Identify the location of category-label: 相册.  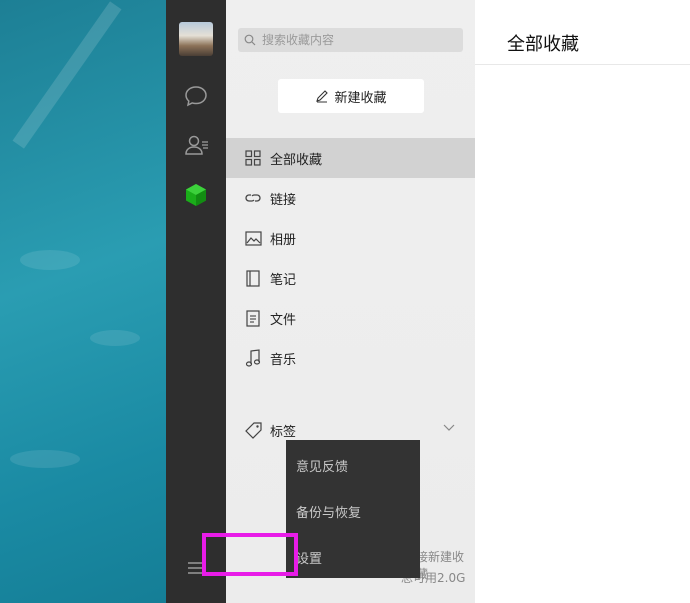
(283, 240).